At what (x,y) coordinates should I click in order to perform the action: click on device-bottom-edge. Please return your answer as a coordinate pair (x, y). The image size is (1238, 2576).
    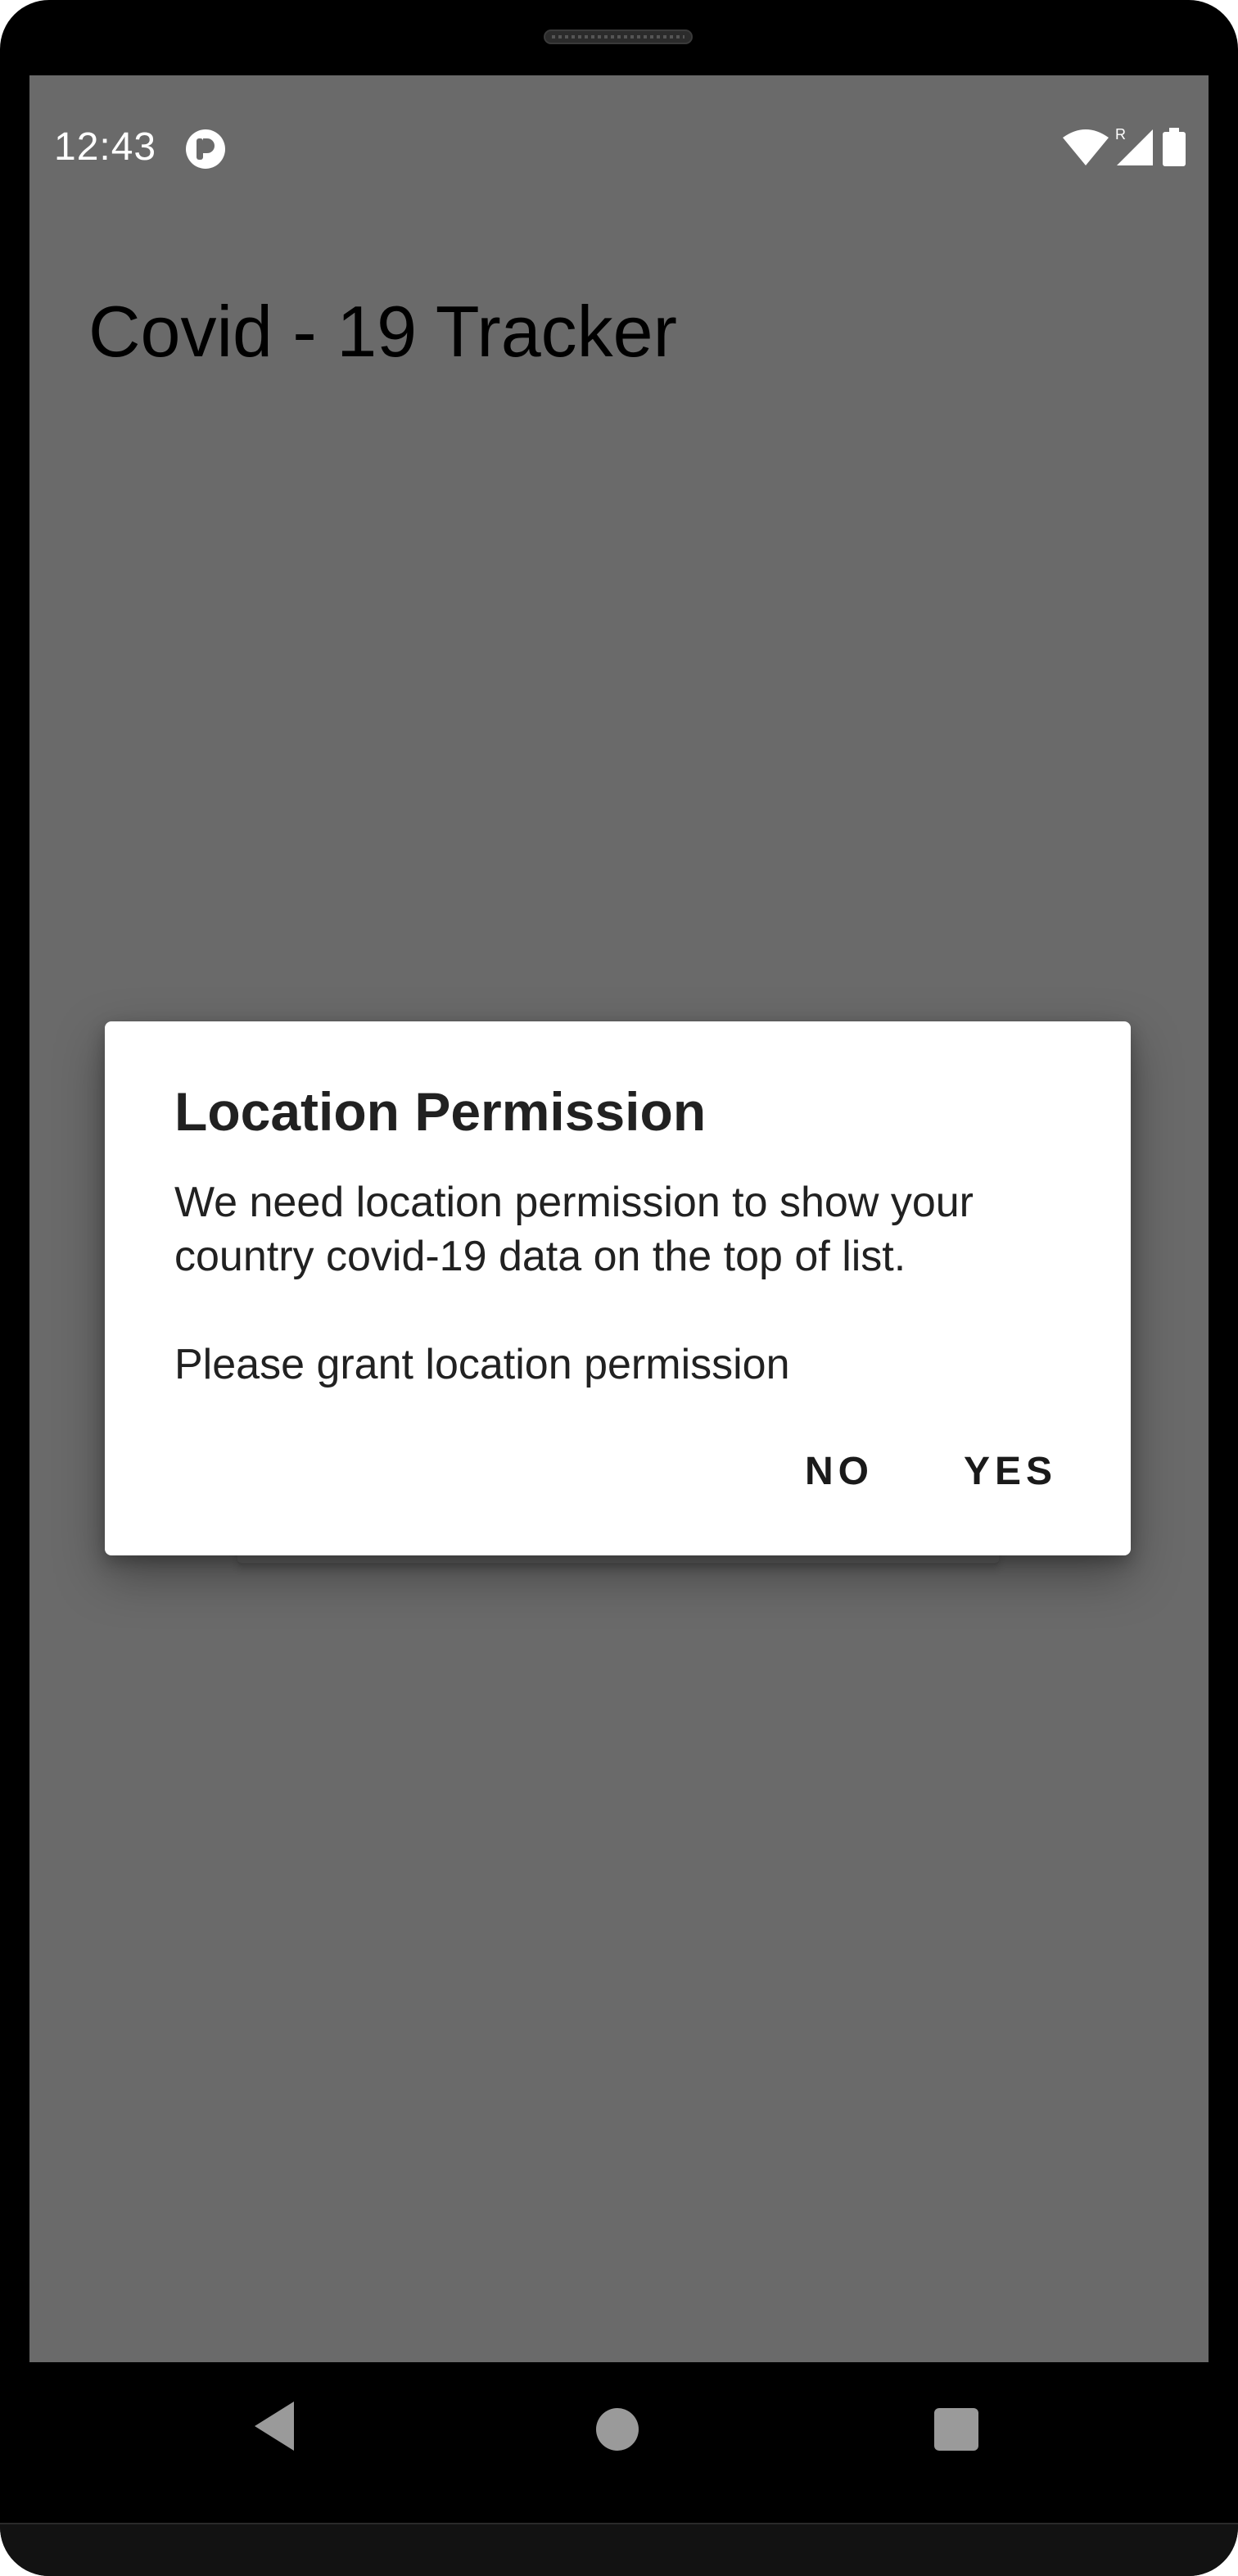
    Looking at the image, I should click on (619, 2549).